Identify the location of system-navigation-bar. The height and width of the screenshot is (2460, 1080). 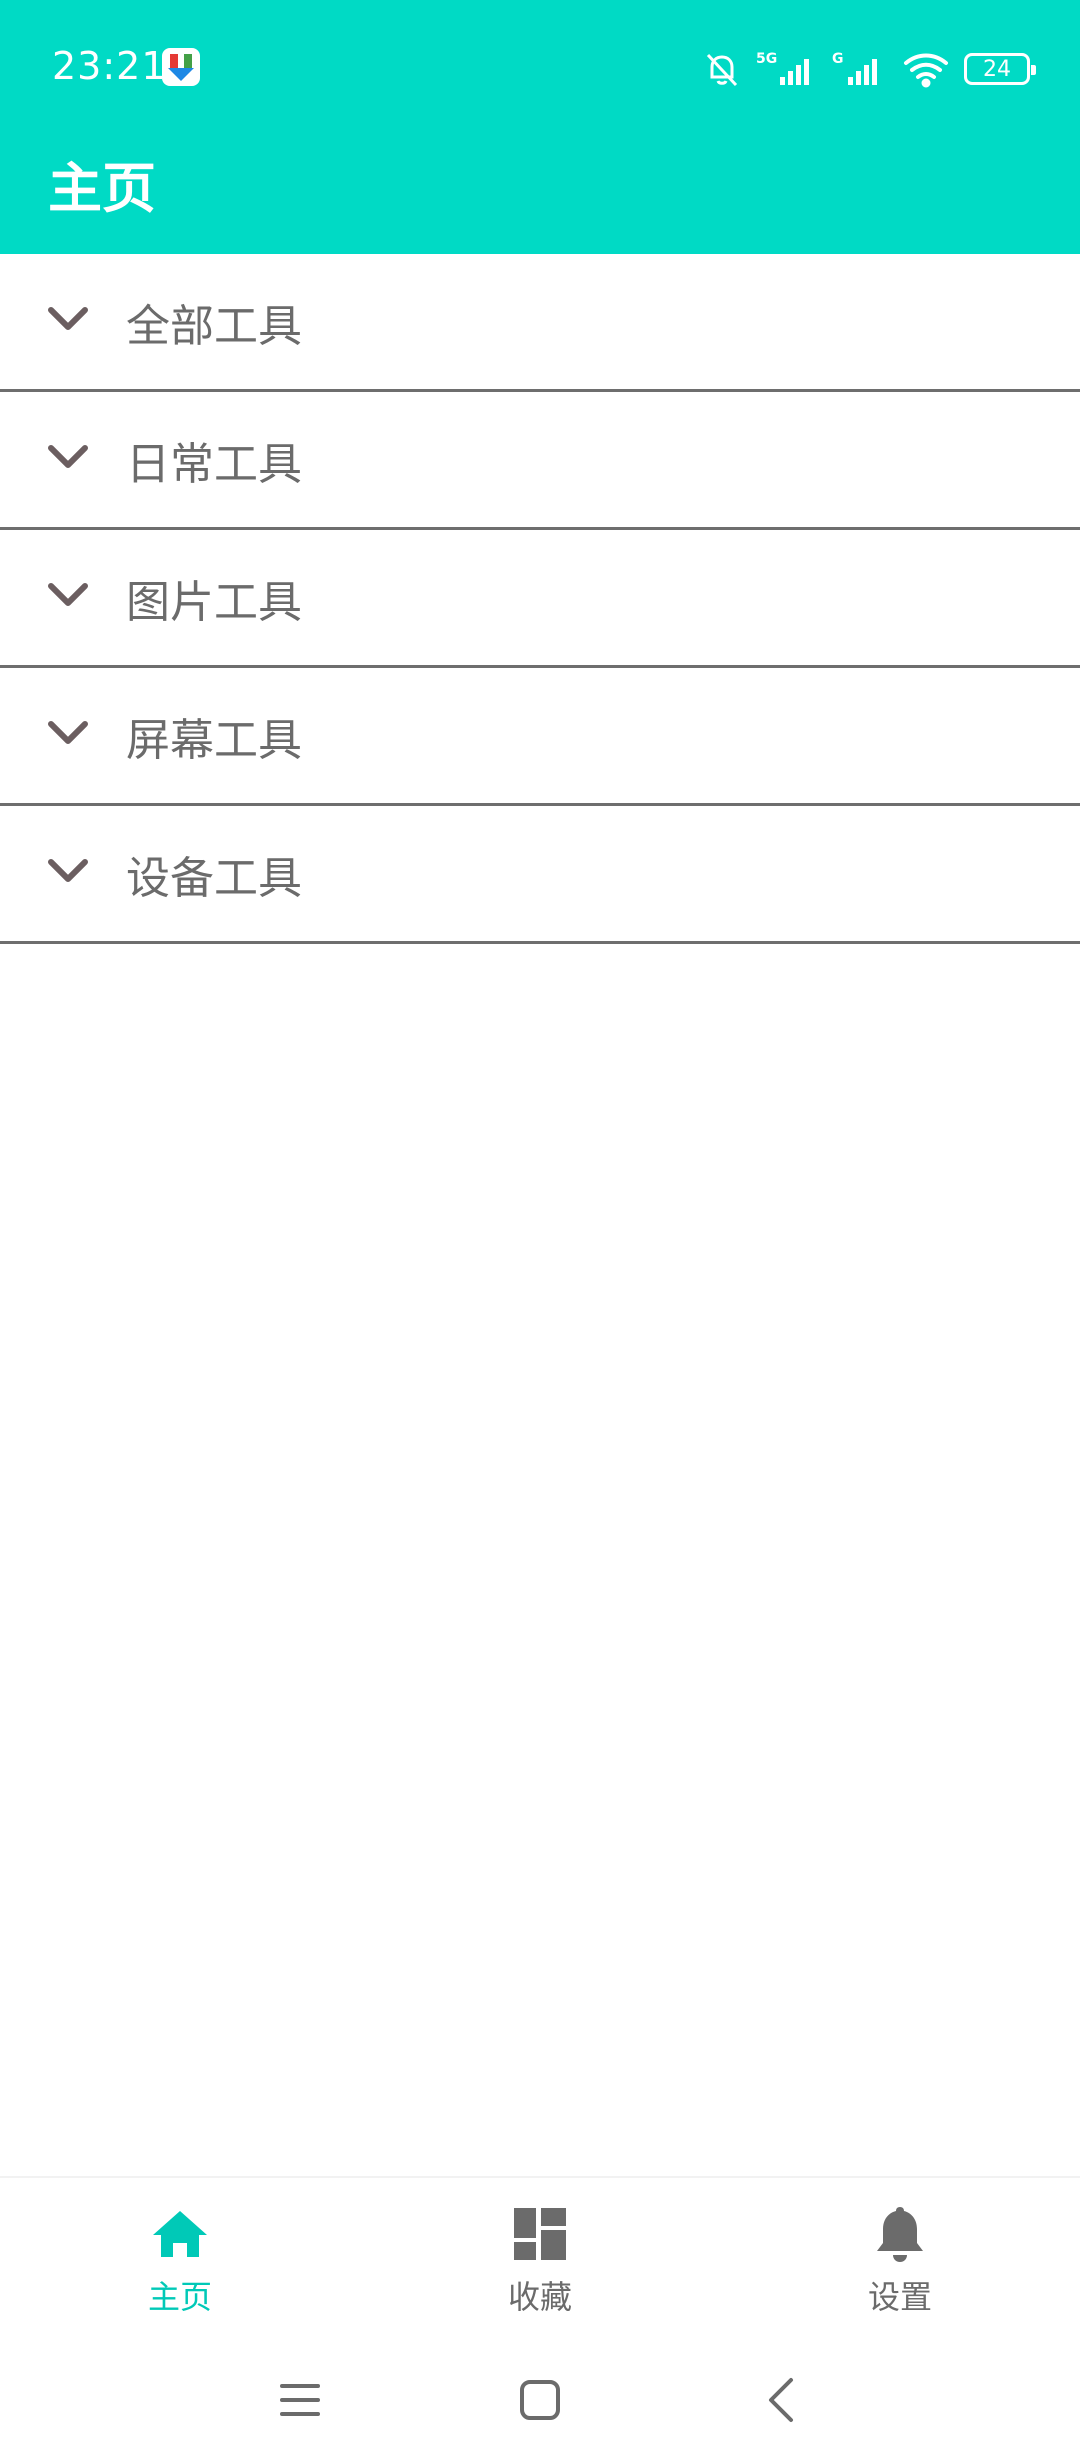
(540, 2400).